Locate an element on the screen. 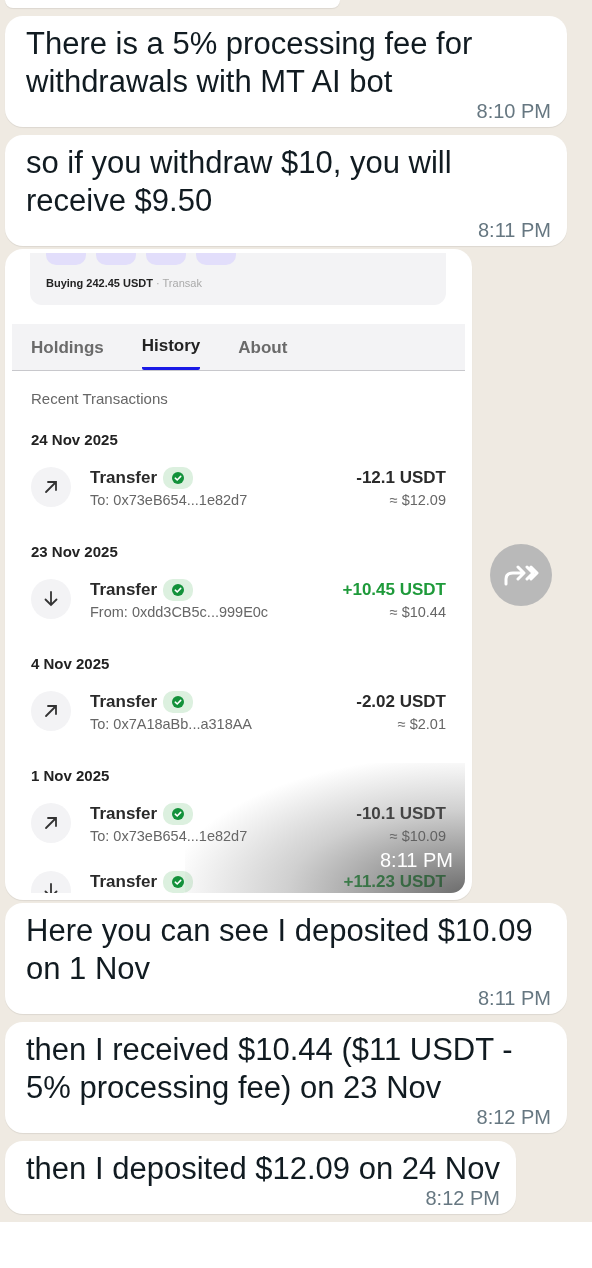  message-time: 8:10 PM is located at coordinates (513, 111).